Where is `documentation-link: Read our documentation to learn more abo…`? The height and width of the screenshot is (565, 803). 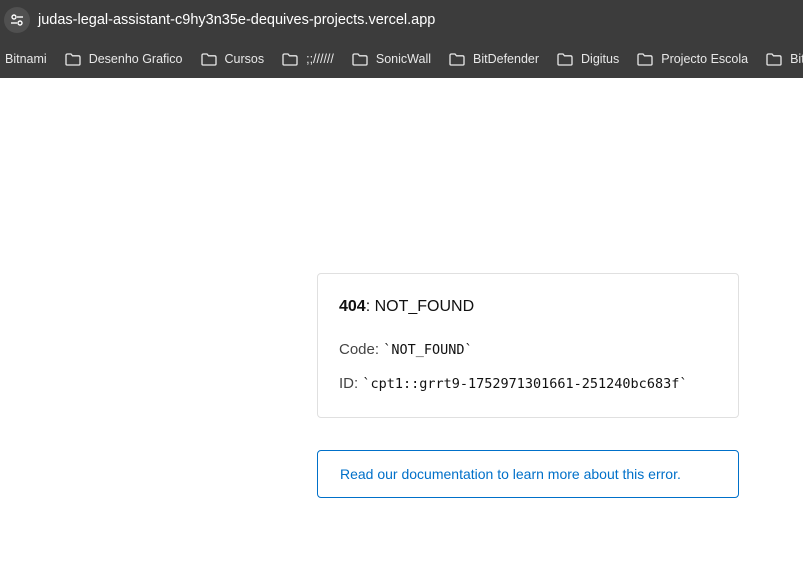
documentation-link: Read our documentation to learn more abo… is located at coordinates (510, 474).